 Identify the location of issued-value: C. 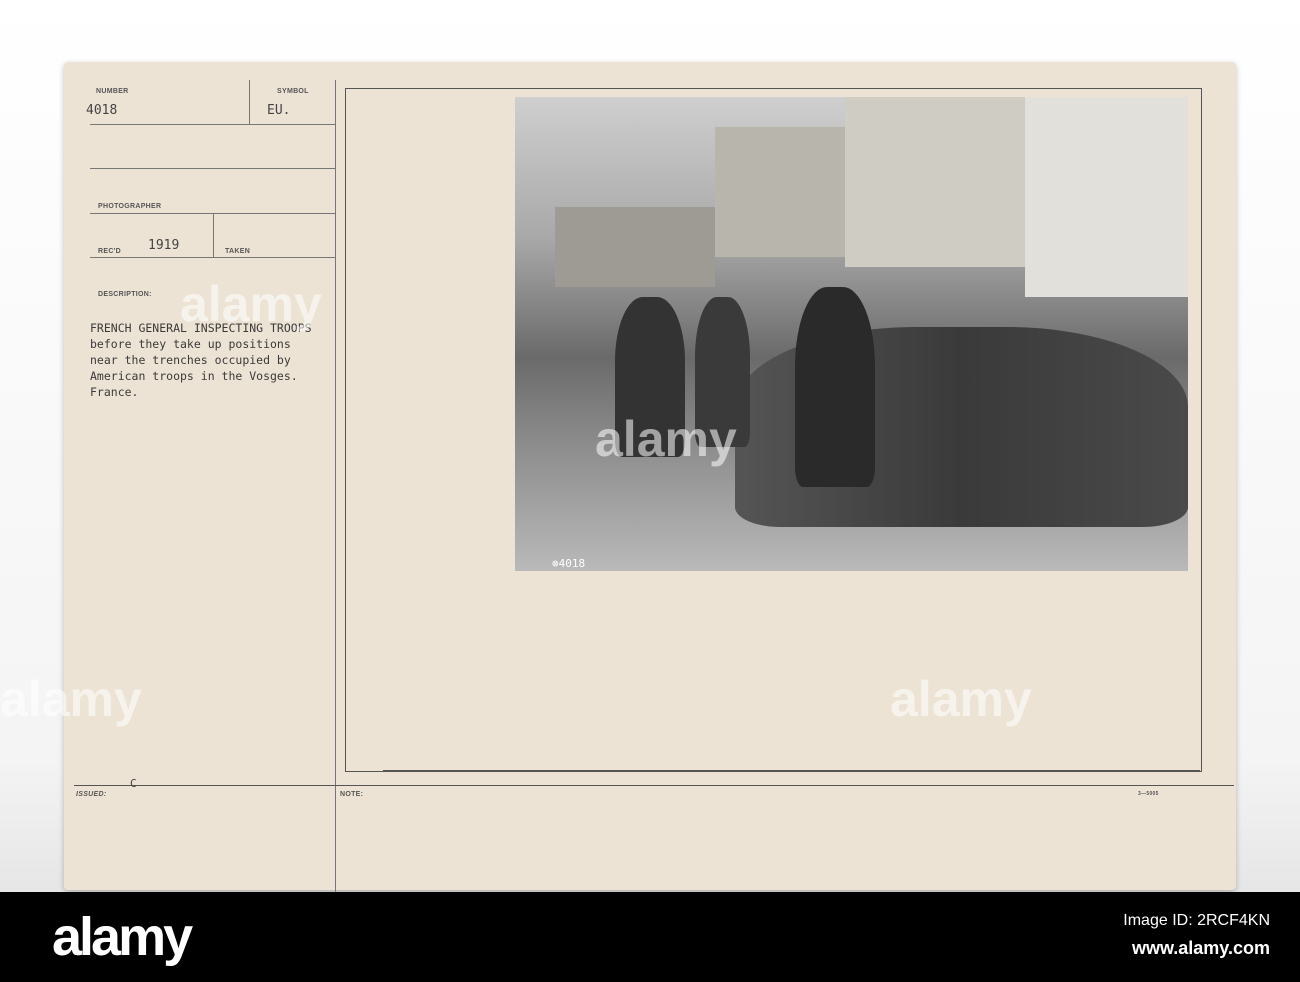
(133, 783).